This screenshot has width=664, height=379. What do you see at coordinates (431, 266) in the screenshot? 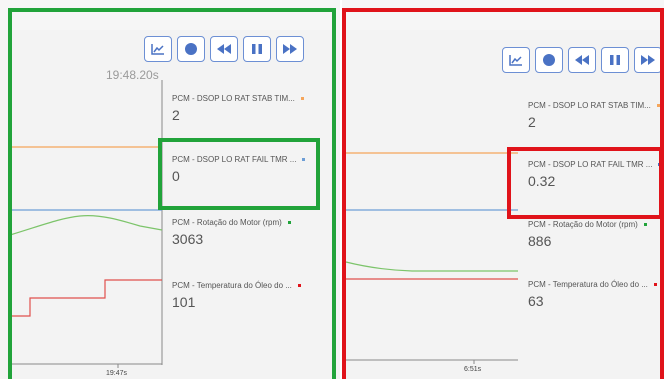
I see `right-series-rpm-line` at bounding box center [431, 266].